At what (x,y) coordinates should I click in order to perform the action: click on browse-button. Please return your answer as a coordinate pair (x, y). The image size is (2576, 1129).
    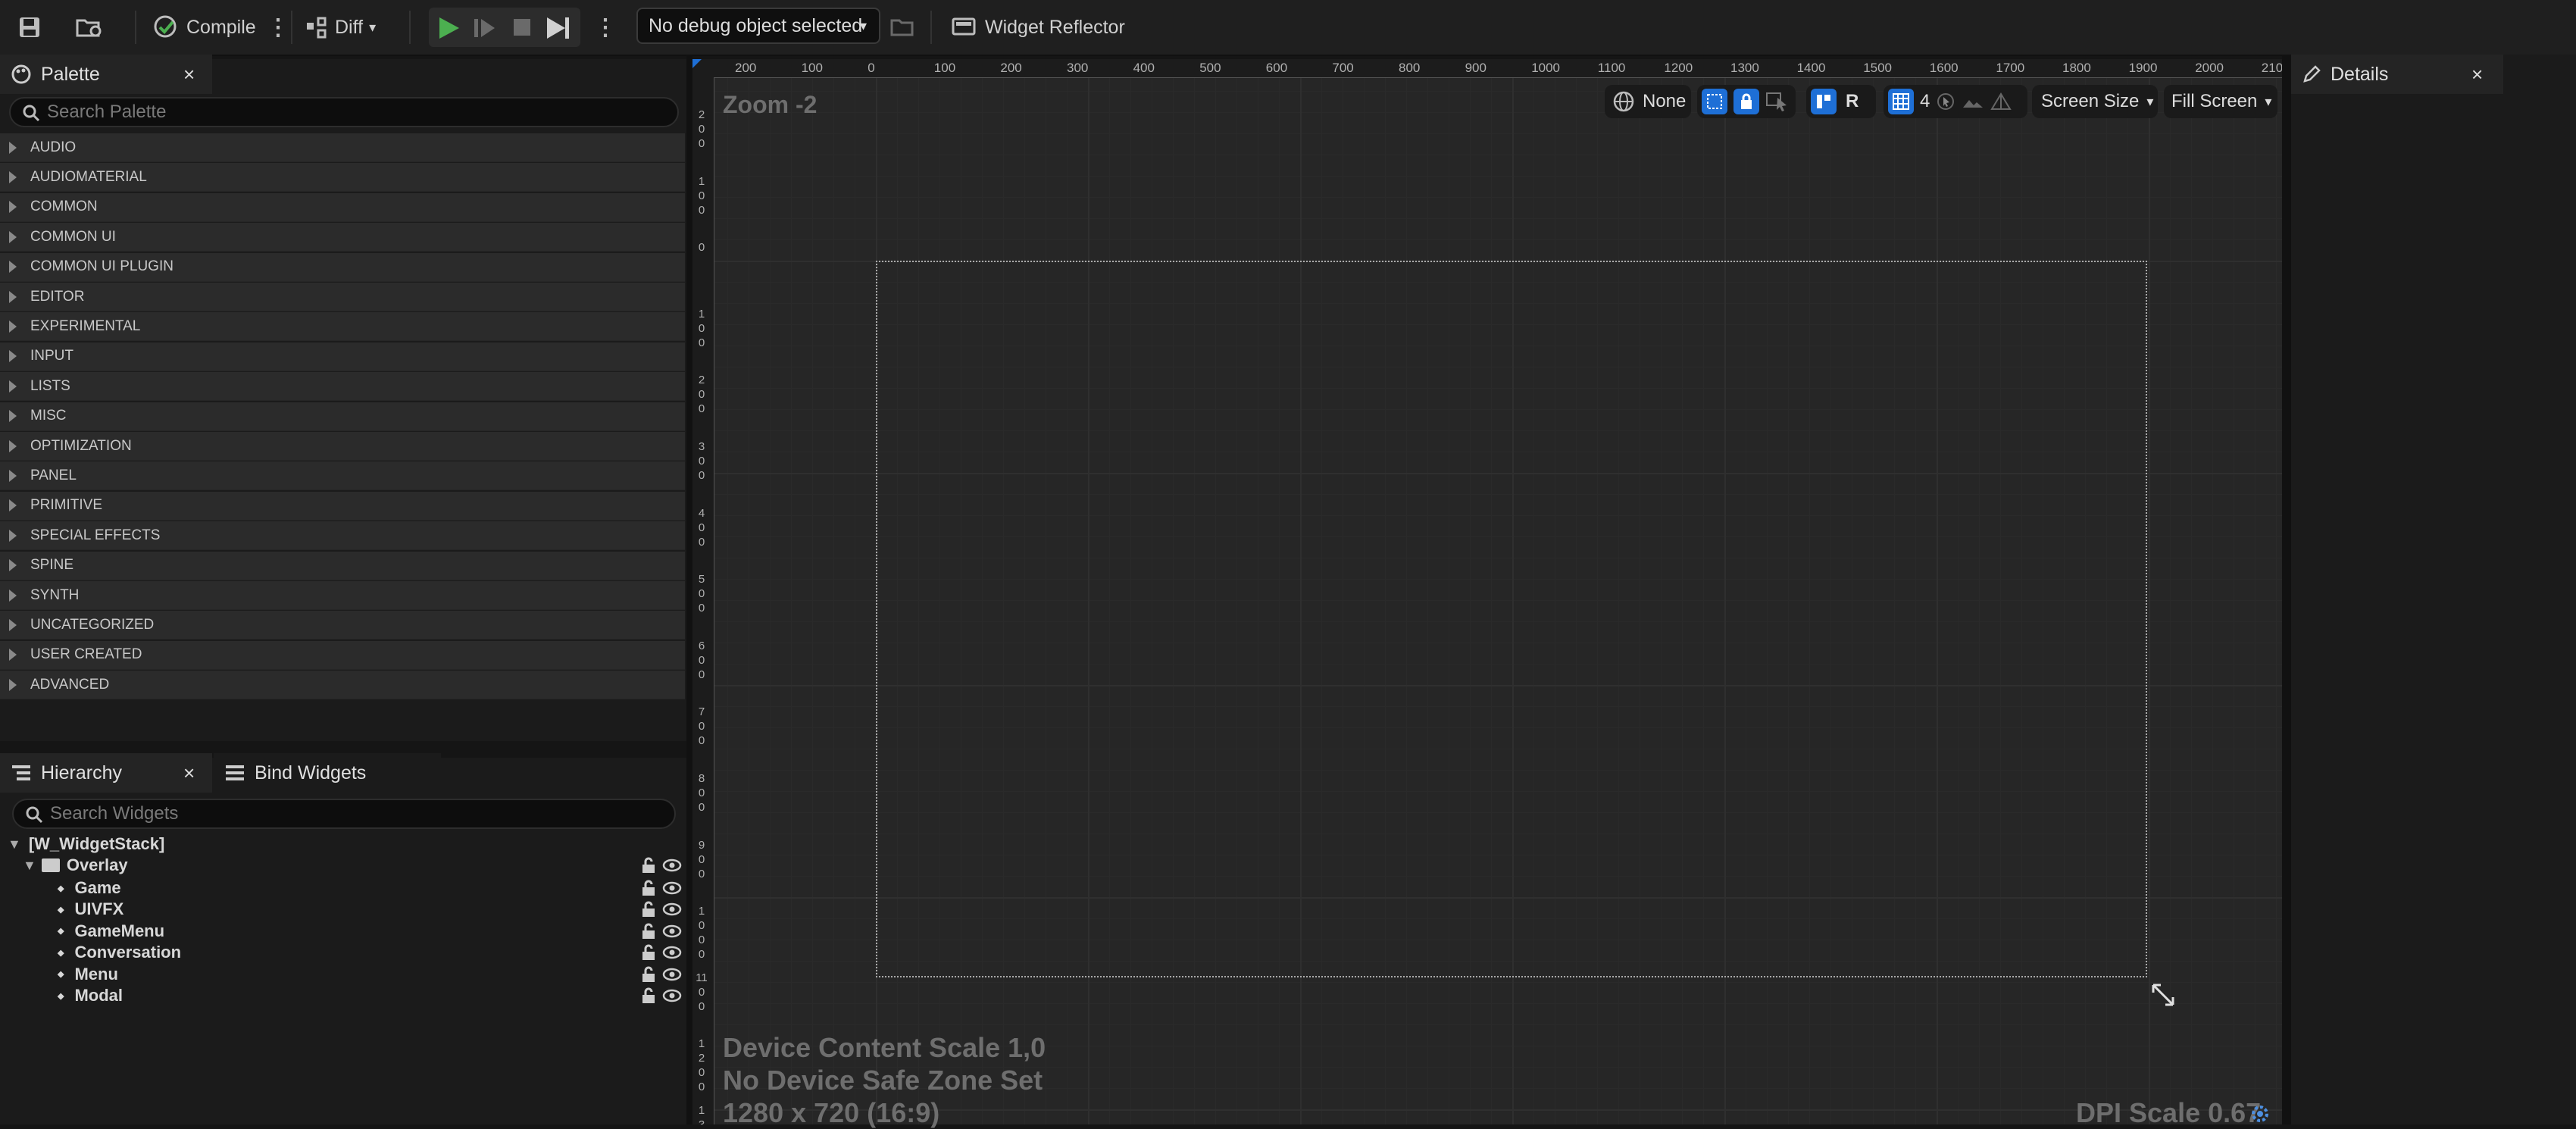
    Looking at the image, I should click on (89, 27).